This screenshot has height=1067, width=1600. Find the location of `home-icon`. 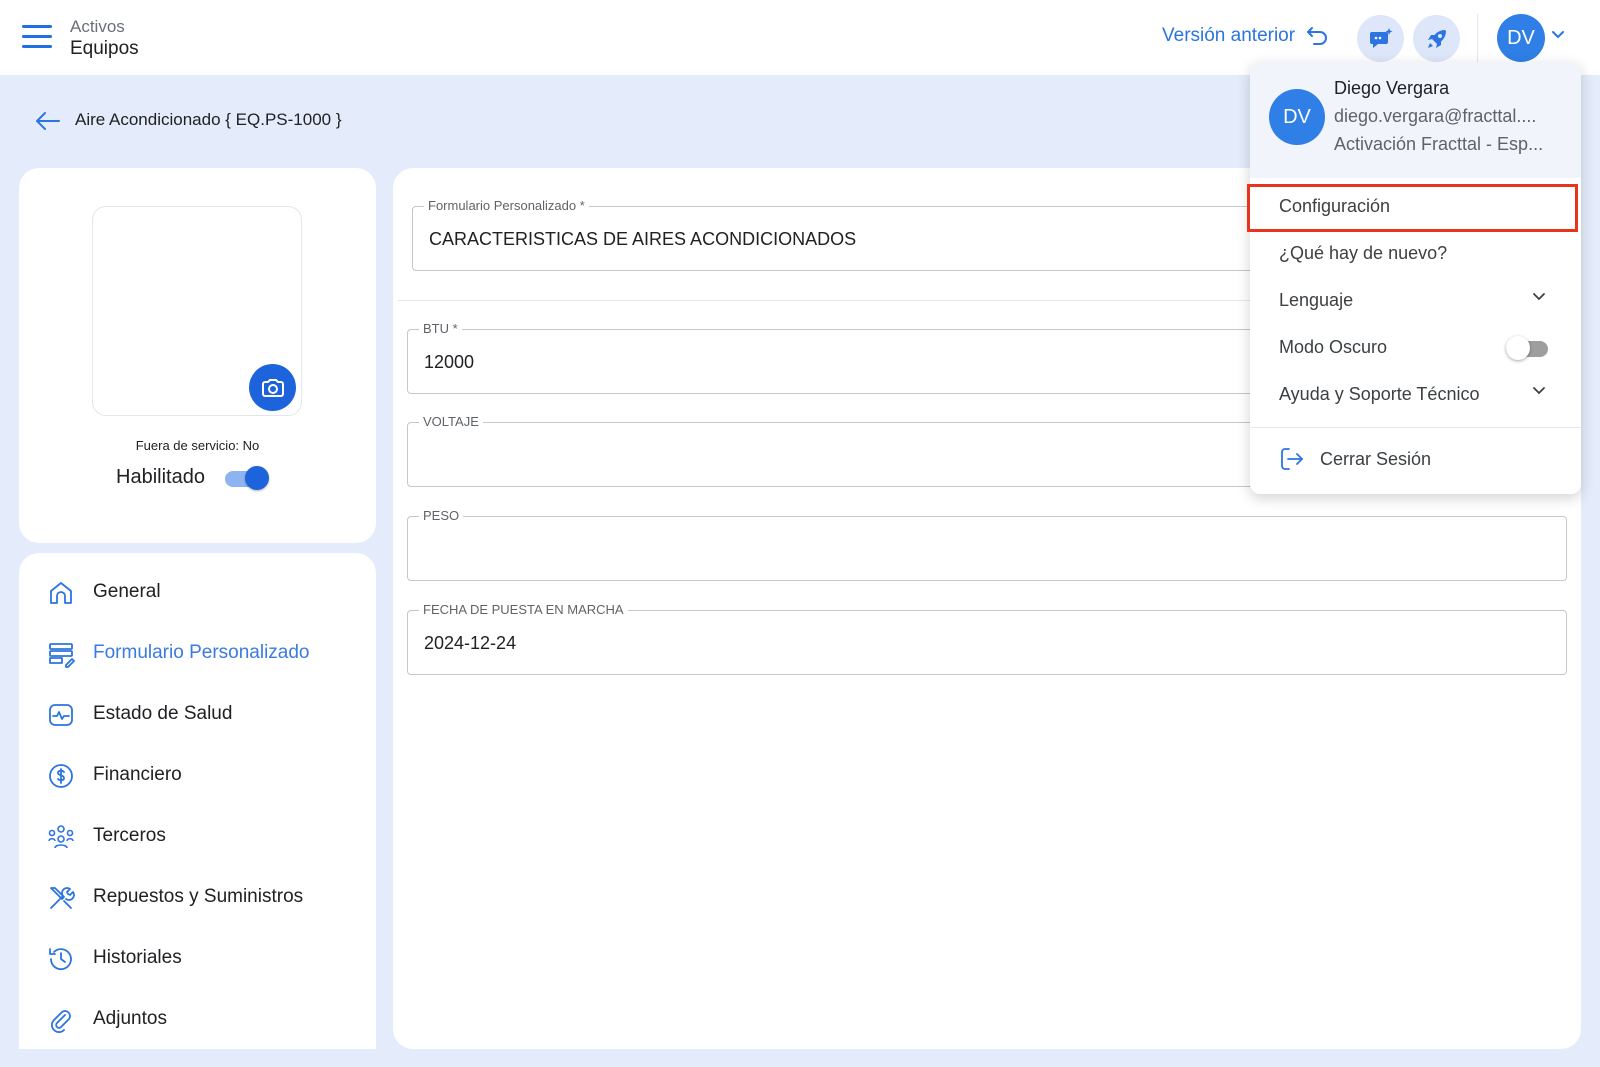

home-icon is located at coordinates (61, 593).